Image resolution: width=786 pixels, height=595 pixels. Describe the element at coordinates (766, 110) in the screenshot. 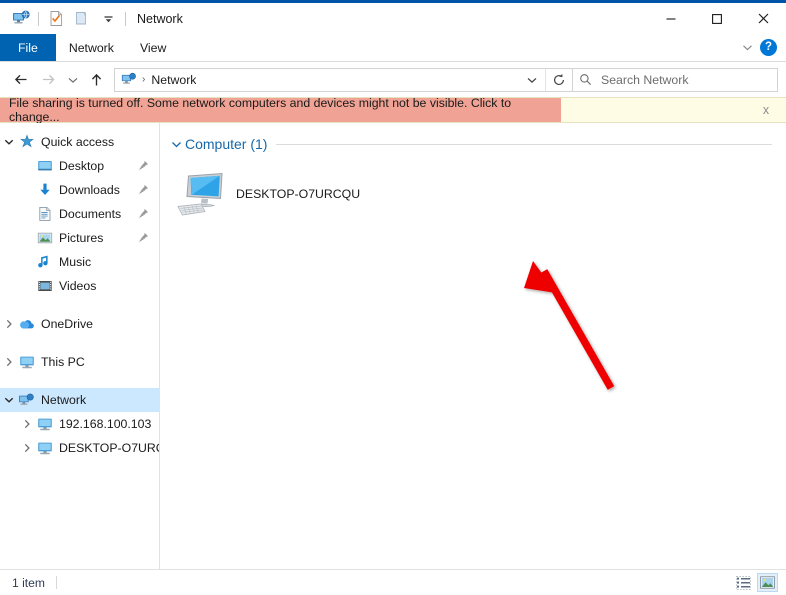

I see `notification-close-icon: x` at that location.